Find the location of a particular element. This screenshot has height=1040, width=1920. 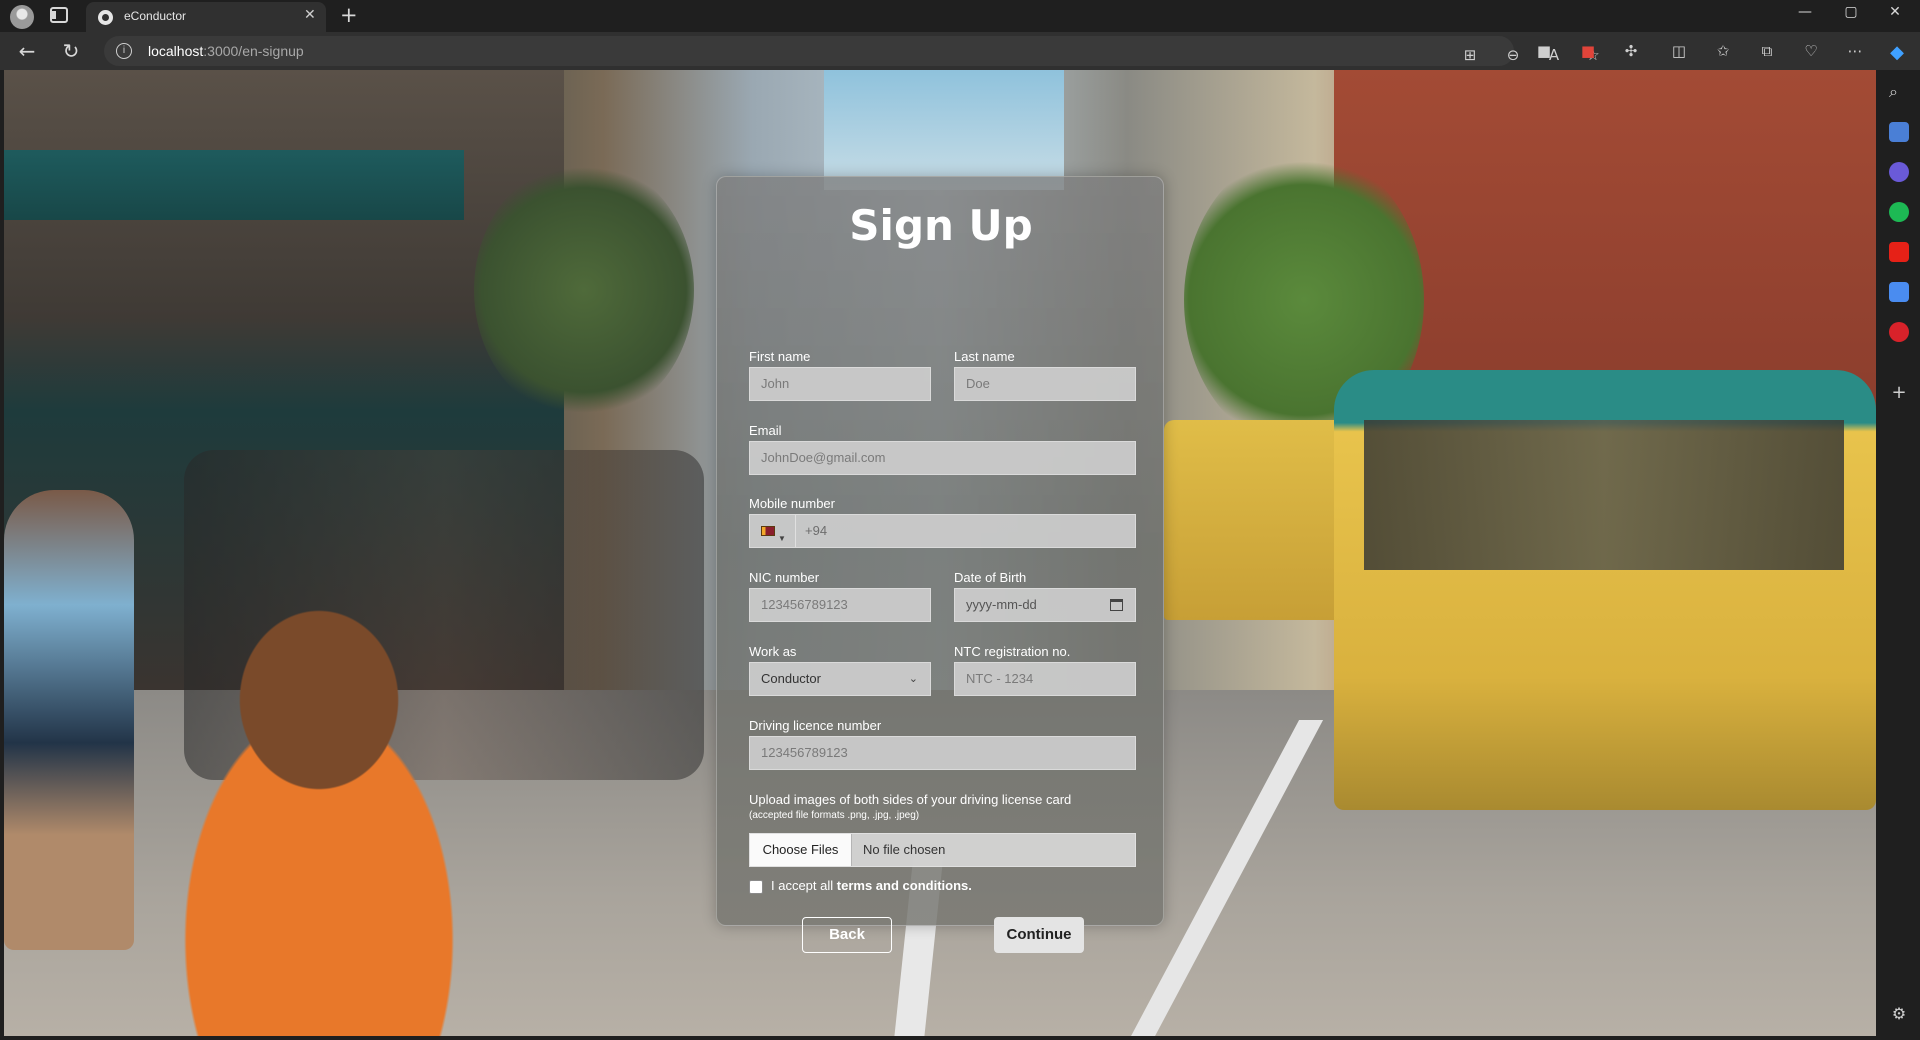

tab-close-icon: ✕ is located at coordinates (310, 15).